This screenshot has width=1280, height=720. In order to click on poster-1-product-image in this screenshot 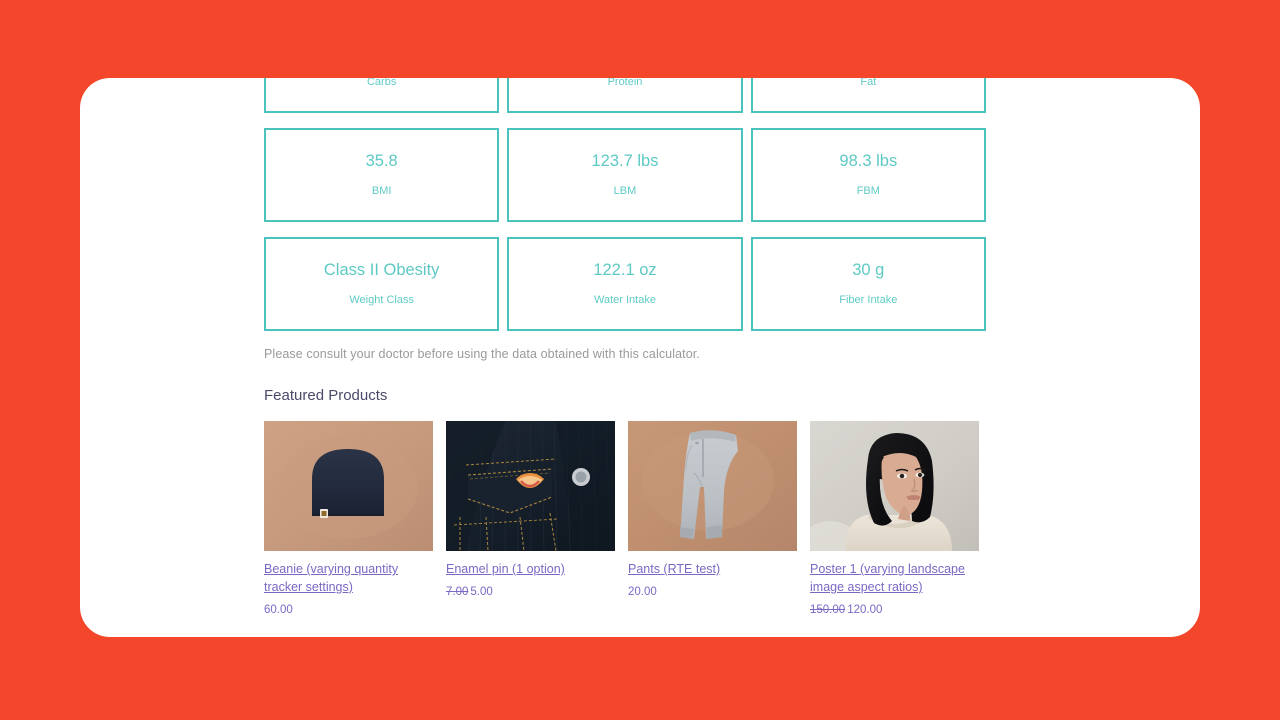, I will do `click(894, 486)`.